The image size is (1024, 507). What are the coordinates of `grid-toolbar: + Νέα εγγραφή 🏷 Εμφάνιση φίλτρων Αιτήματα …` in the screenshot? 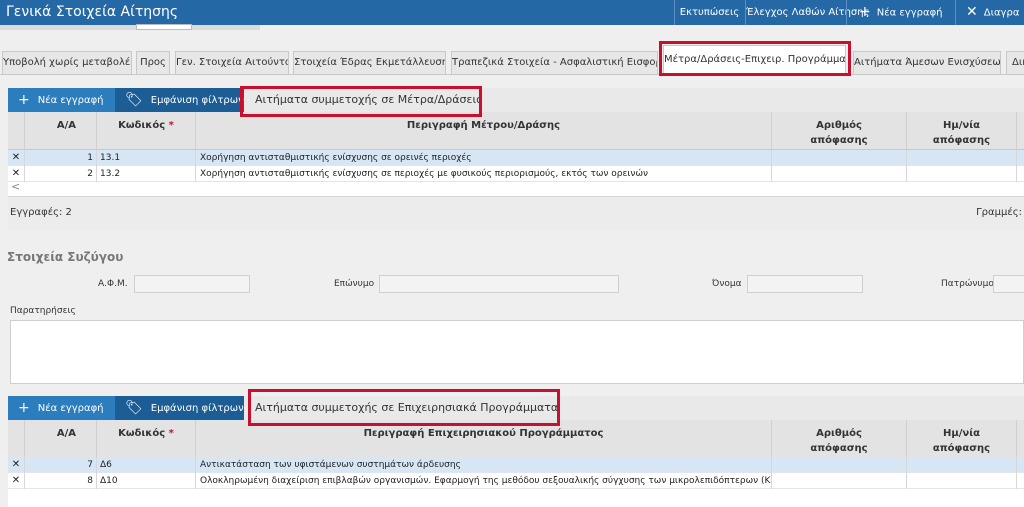 It's located at (516, 100).